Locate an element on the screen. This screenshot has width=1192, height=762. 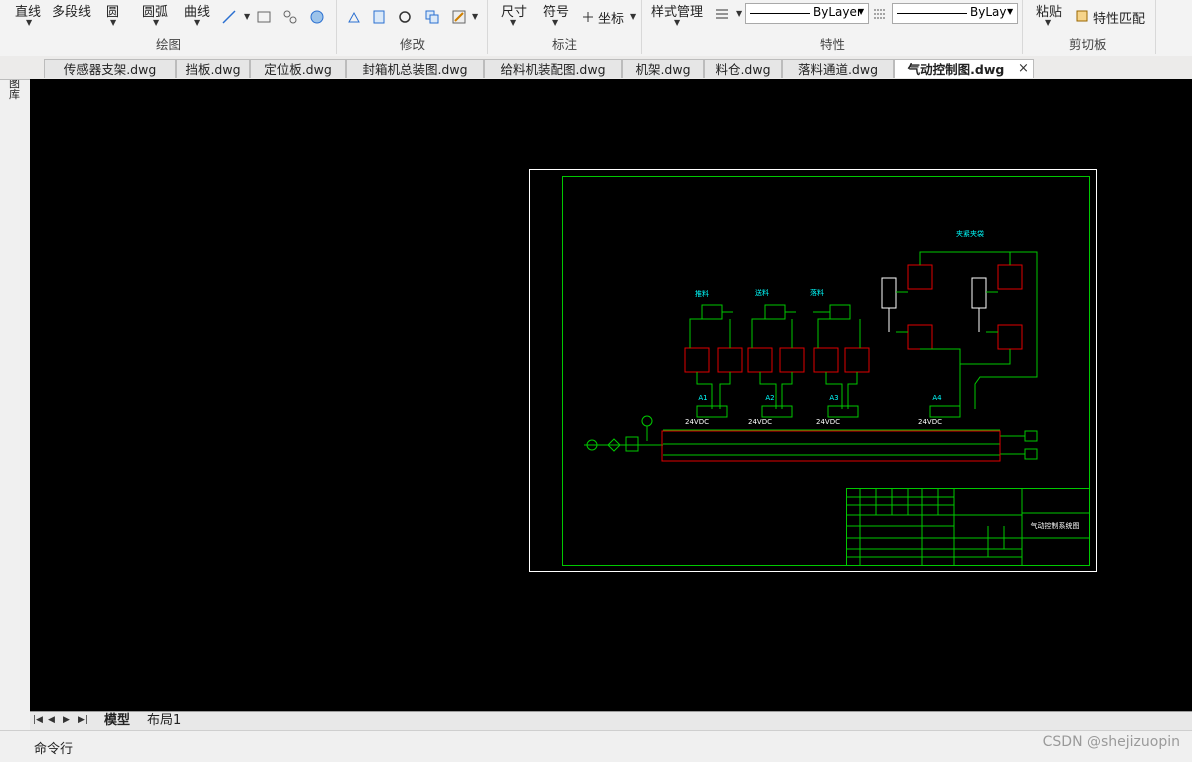
rectangle-icon is located at coordinates (264, 17).